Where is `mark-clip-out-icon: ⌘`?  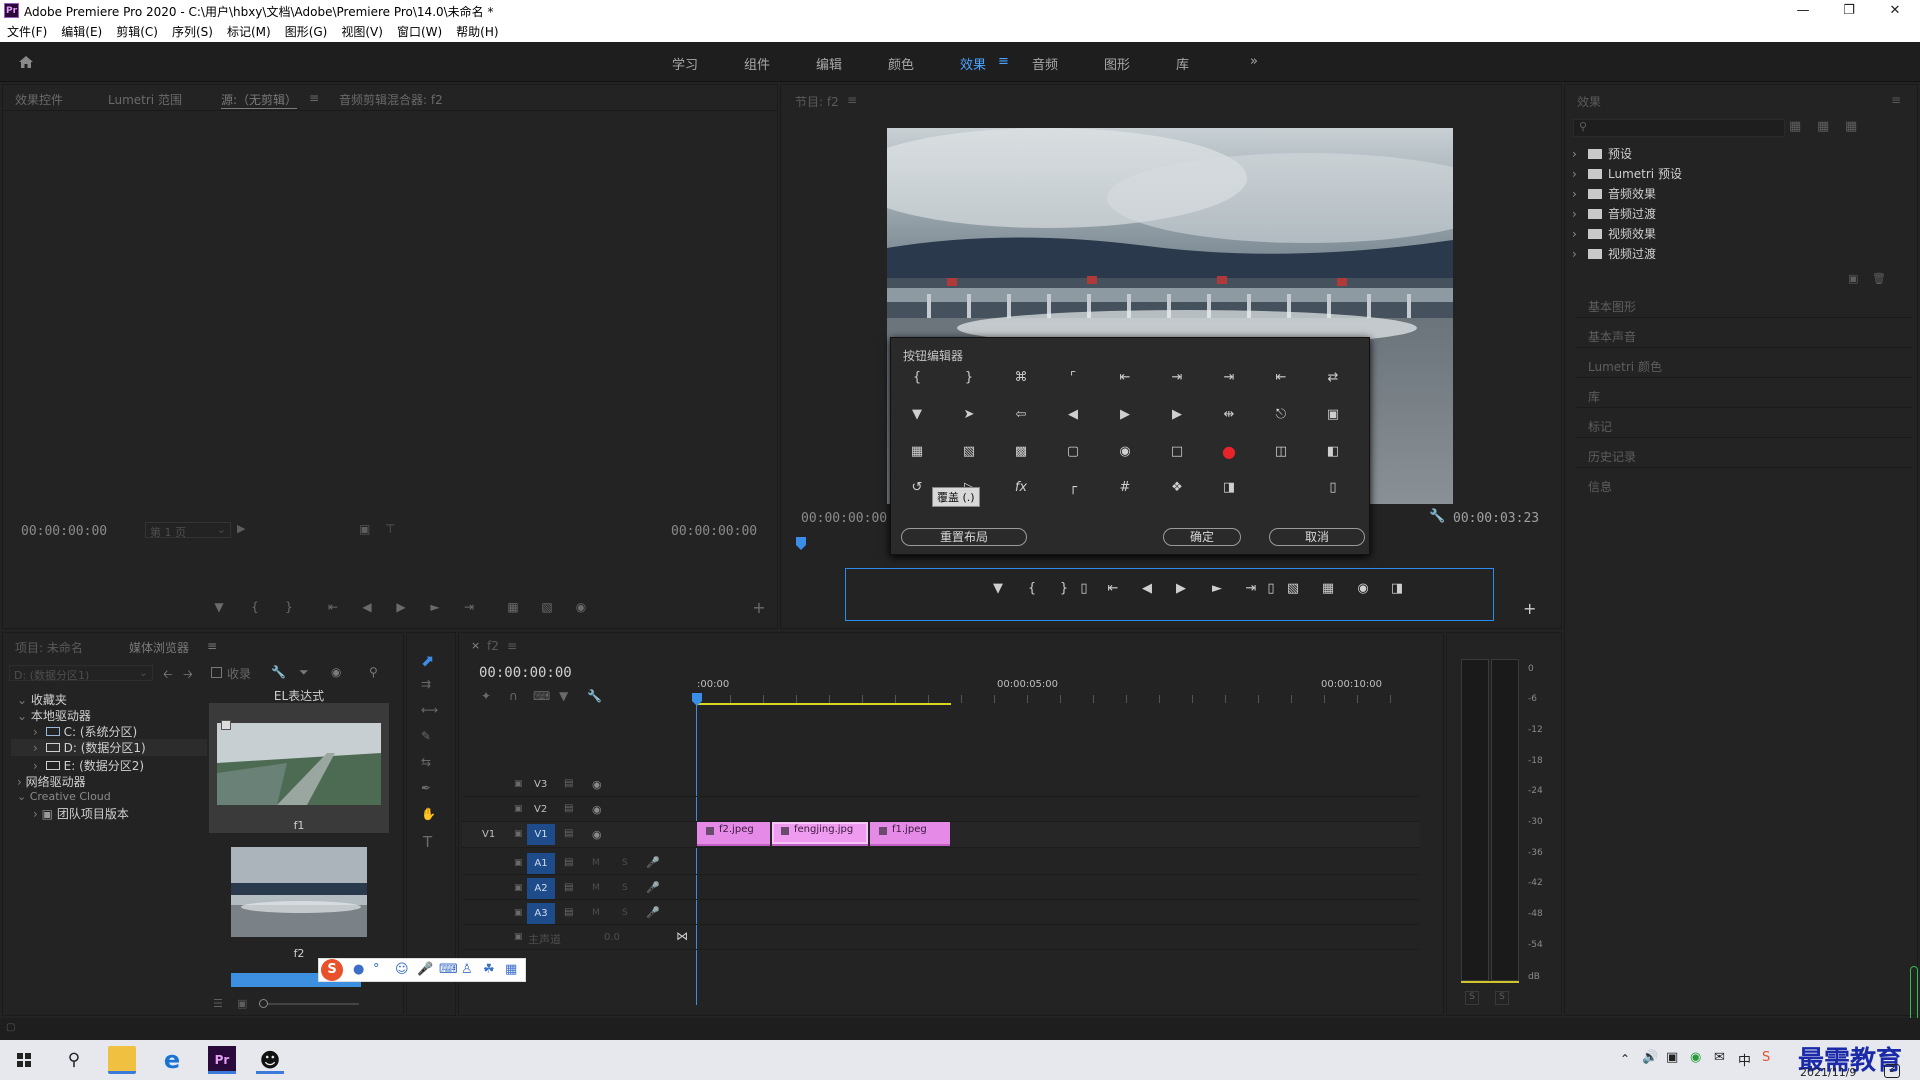
mark-clip-out-icon: ⌘ is located at coordinates (1021, 378).